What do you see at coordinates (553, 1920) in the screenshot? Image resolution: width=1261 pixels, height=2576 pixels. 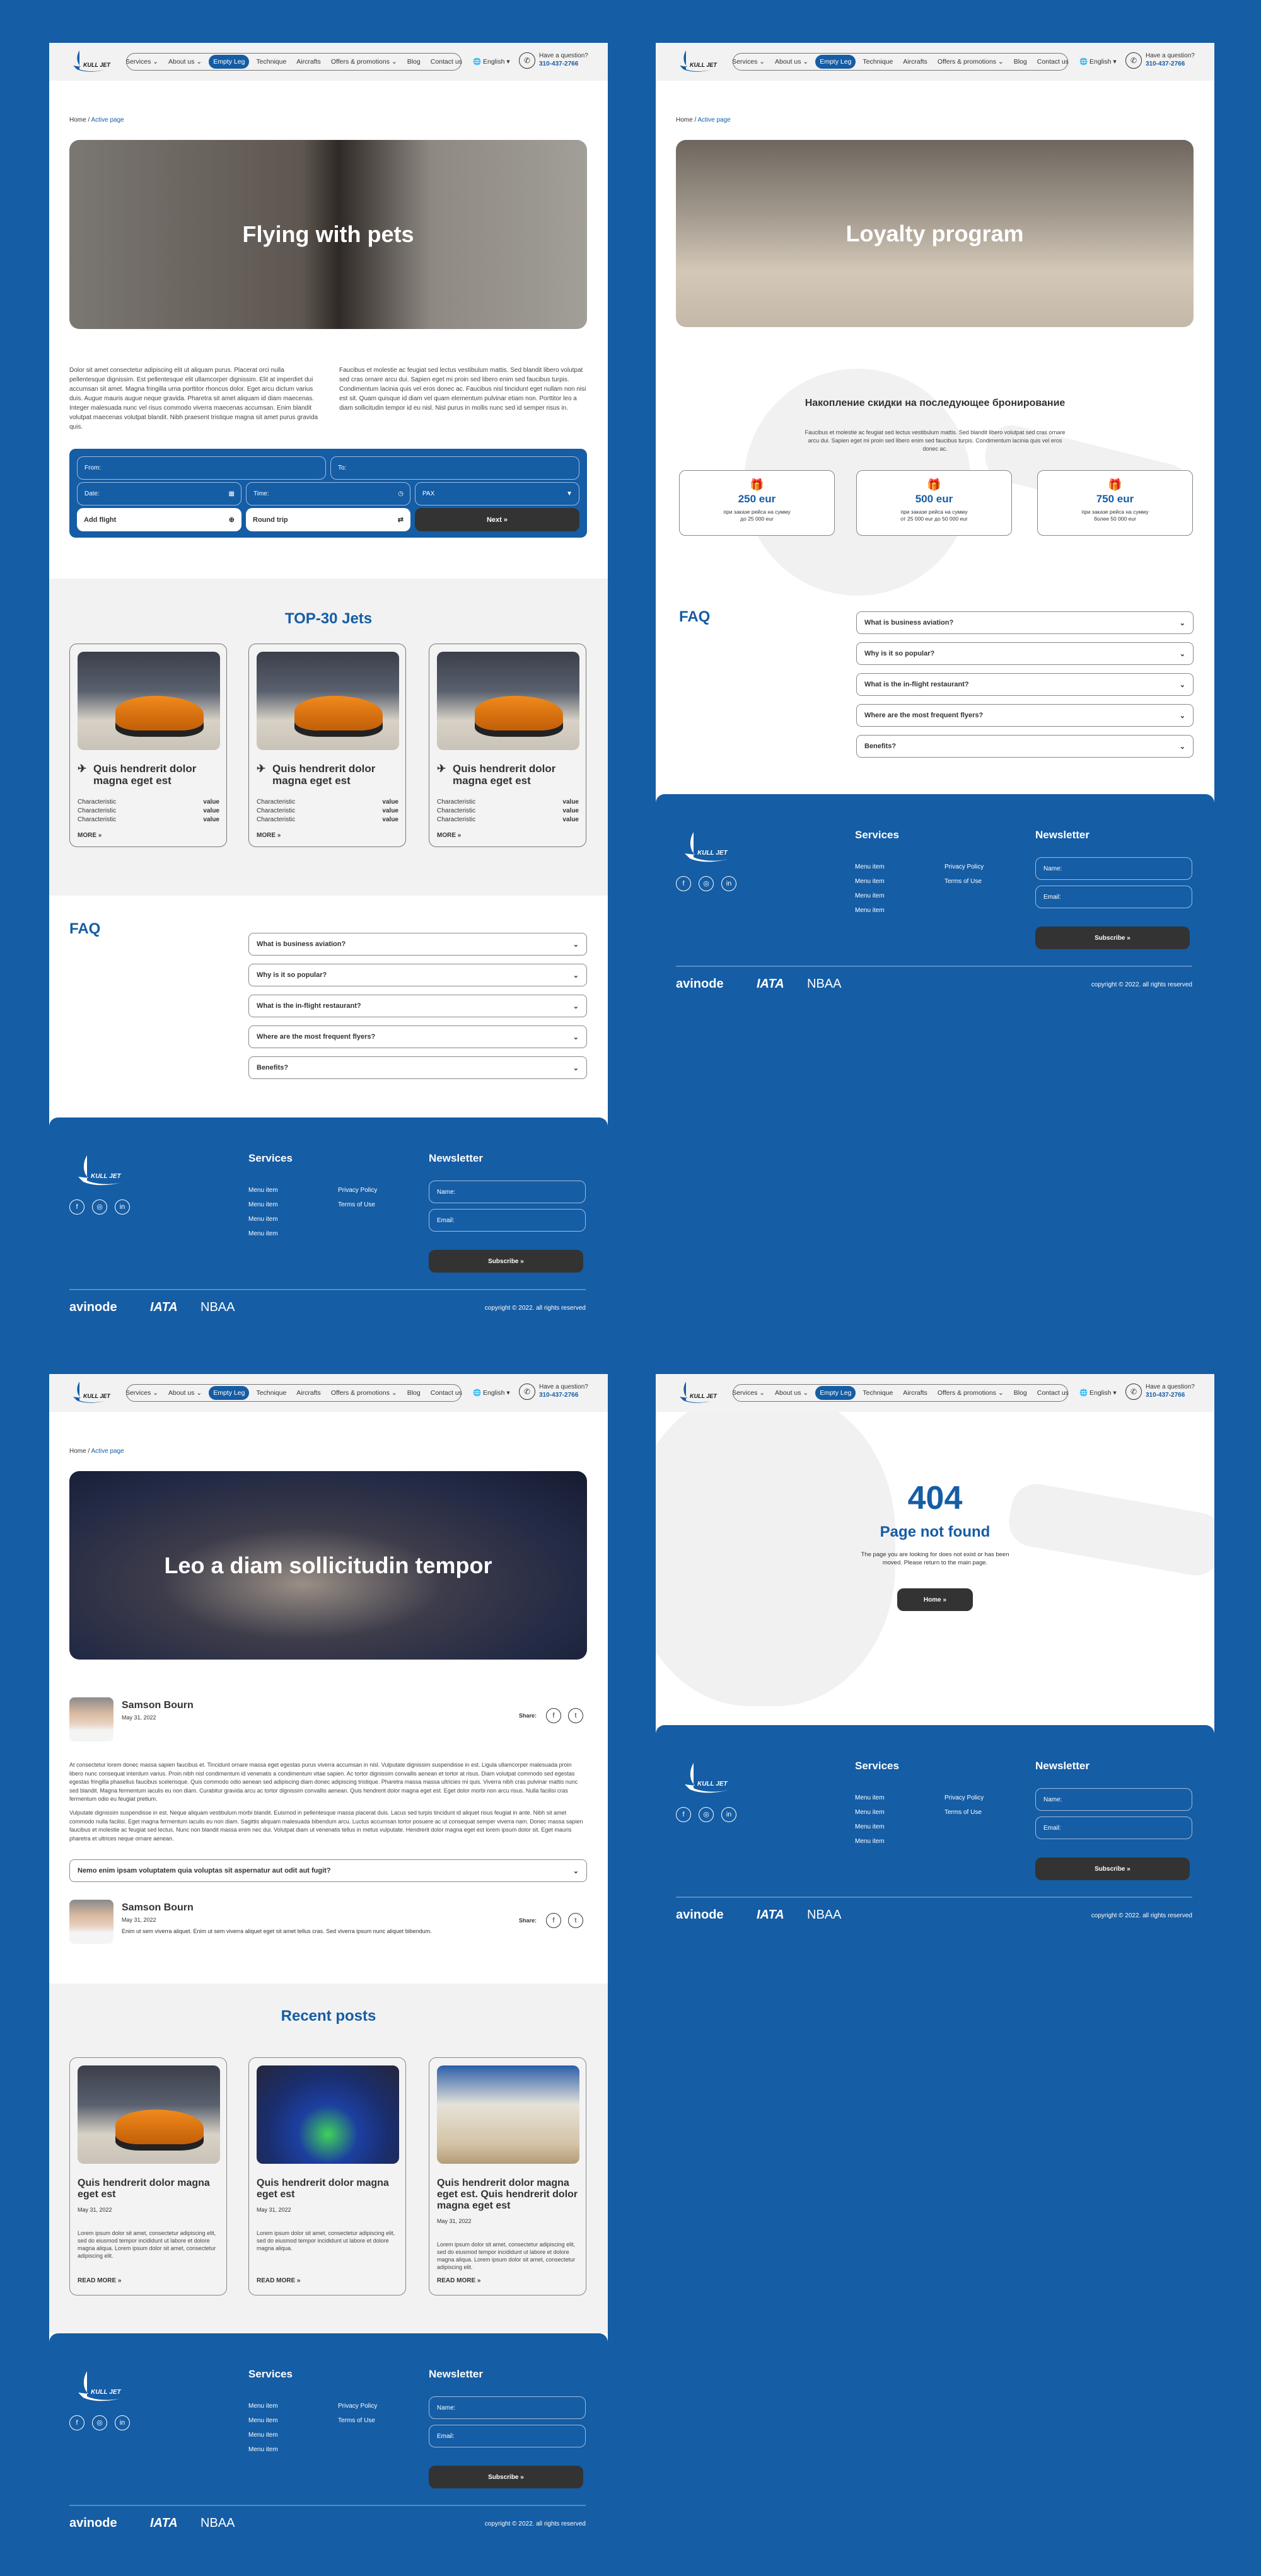 I see `share-facebook-icon: f` at bounding box center [553, 1920].